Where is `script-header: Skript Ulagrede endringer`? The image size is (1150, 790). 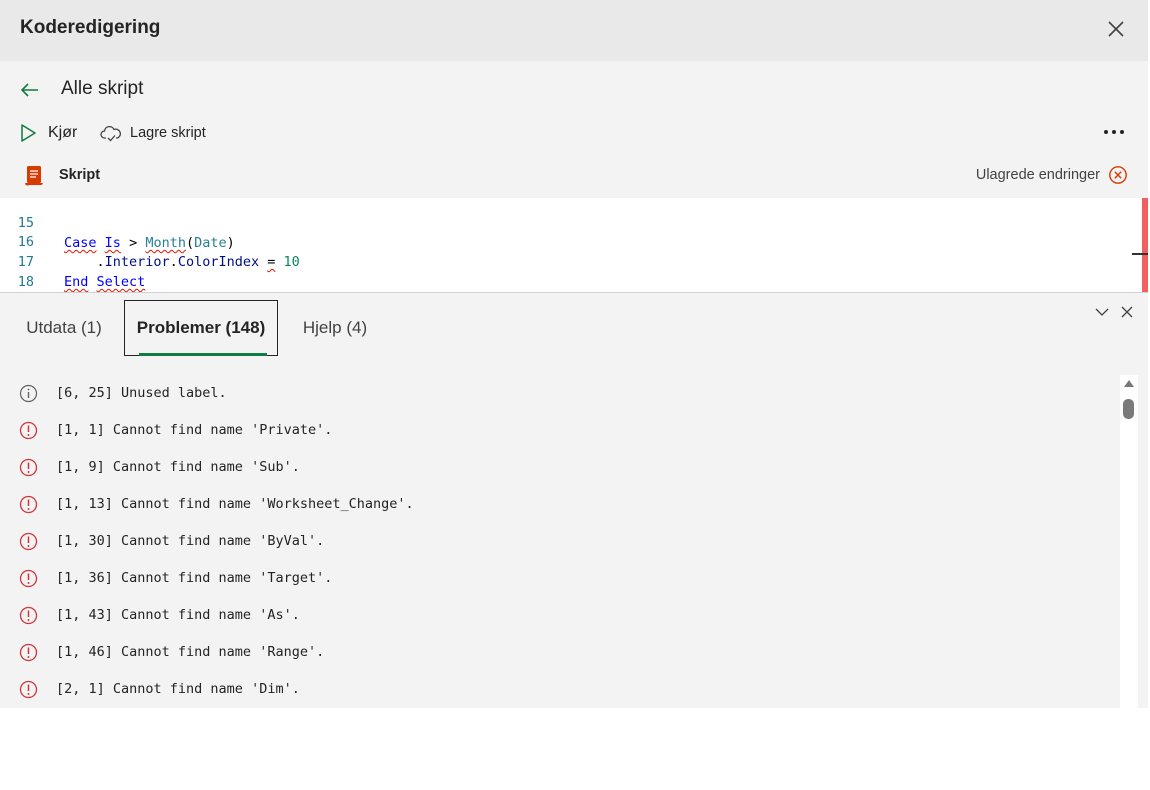
script-header: Skript Ulagrede endringer is located at coordinates (574, 176).